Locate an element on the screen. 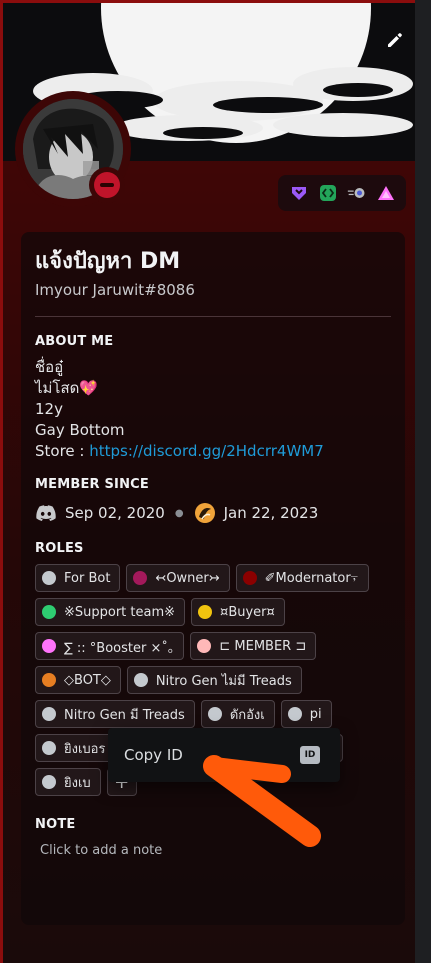  role-chip: ※Support team※ is located at coordinates (110, 612).